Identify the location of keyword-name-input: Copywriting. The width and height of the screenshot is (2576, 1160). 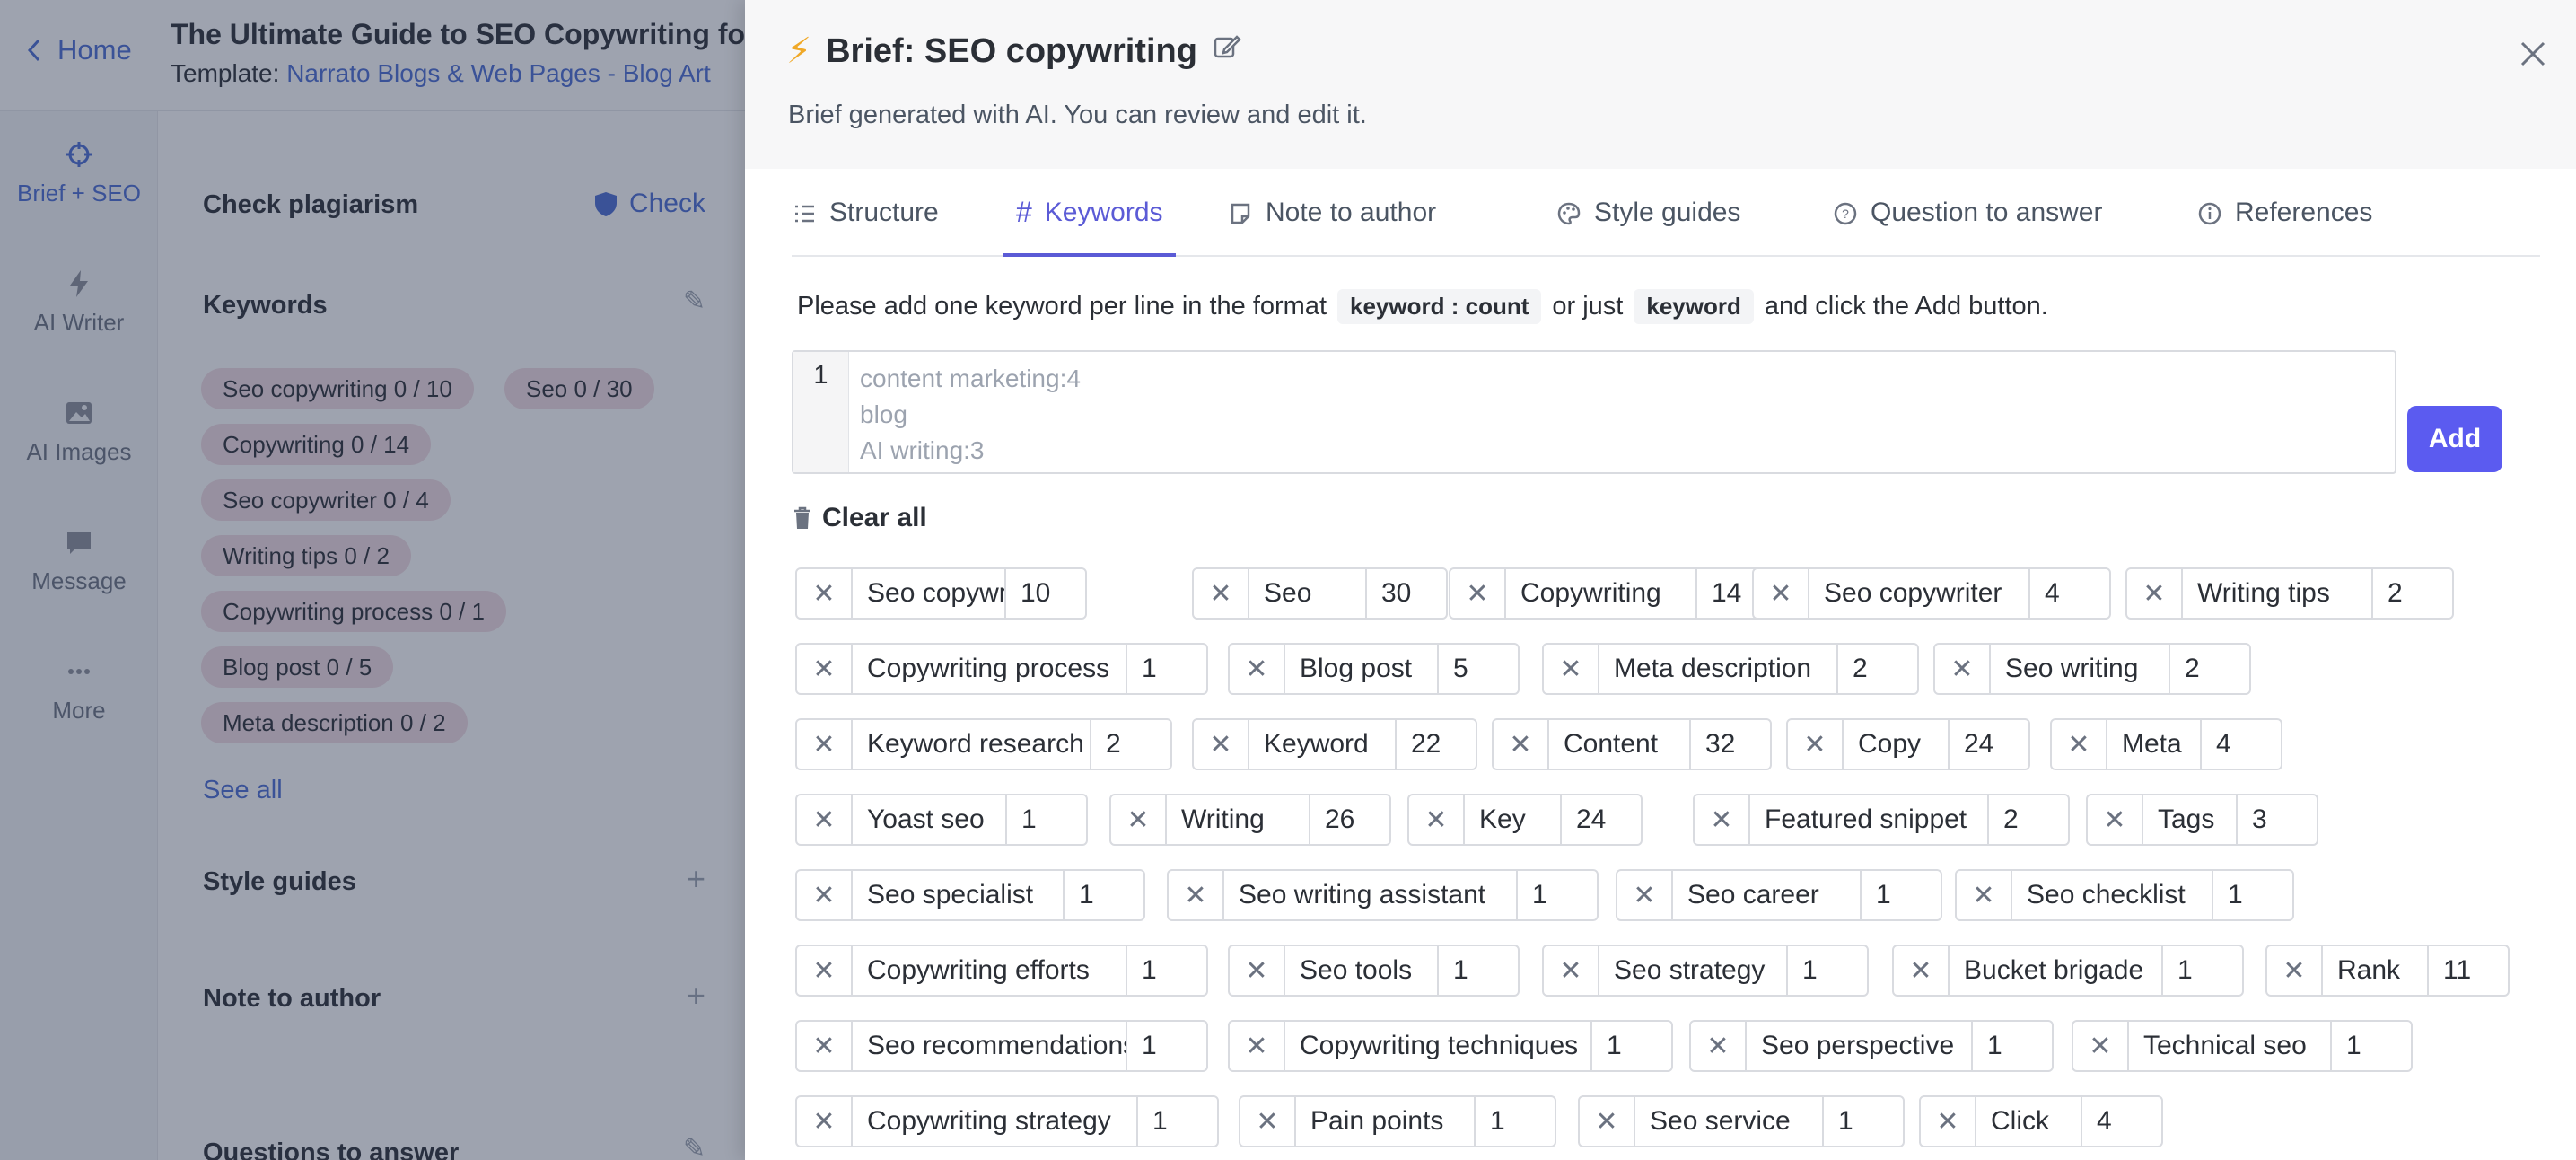
(1601, 593).